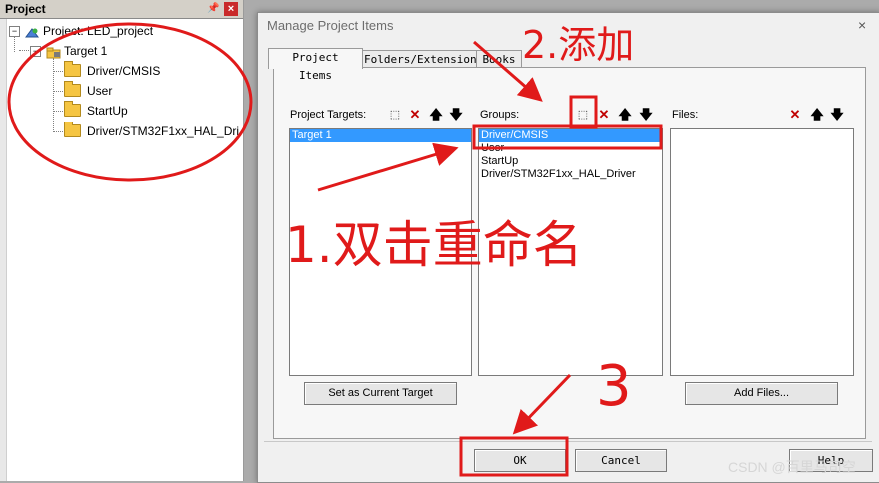  Describe the element at coordinates (3, 250) in the screenshot. I see `panel-left-strip` at that location.